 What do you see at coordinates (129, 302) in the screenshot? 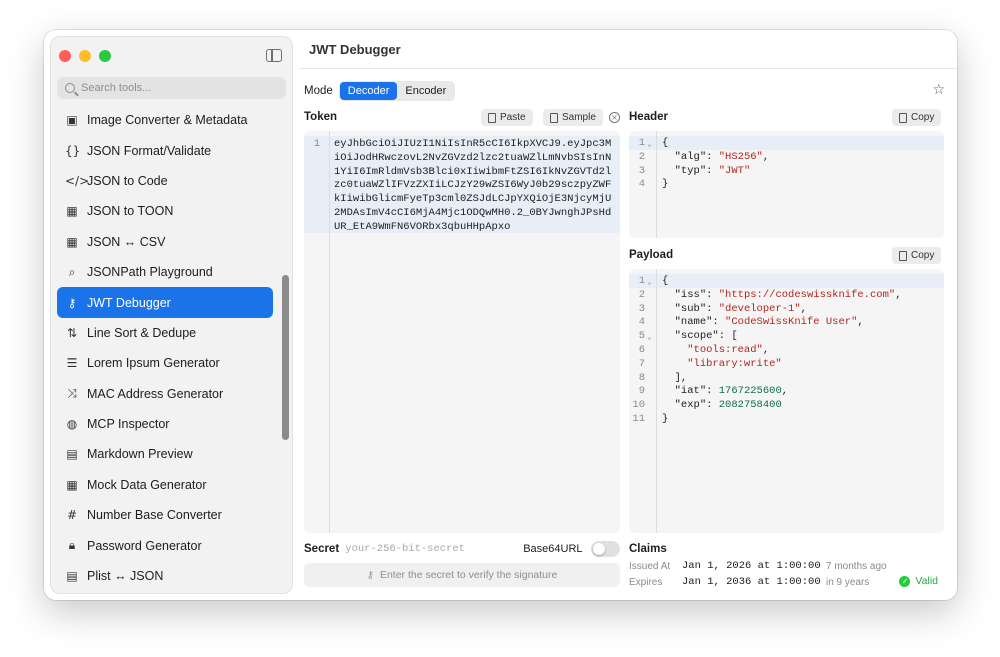
I see `sidebar-item-label: JWT Debugger` at bounding box center [129, 302].